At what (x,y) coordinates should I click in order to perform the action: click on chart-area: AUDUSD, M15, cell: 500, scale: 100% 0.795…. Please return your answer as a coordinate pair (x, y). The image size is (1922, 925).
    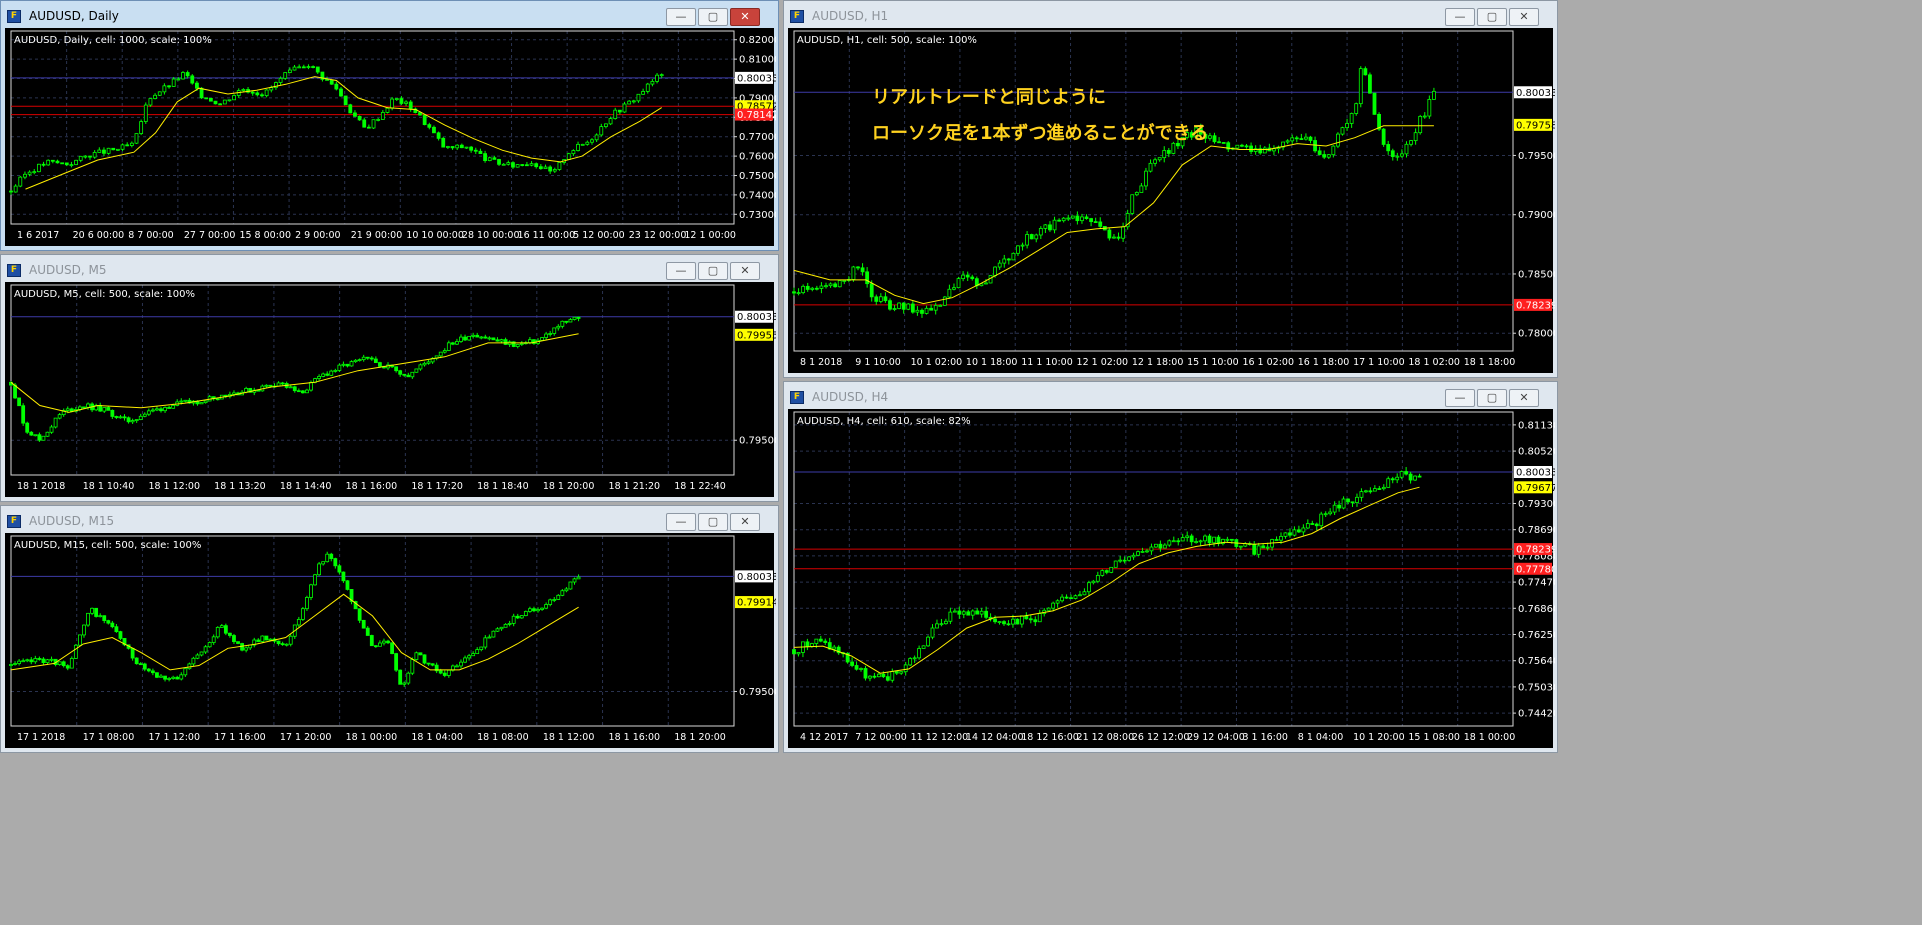
    Looking at the image, I should click on (390, 641).